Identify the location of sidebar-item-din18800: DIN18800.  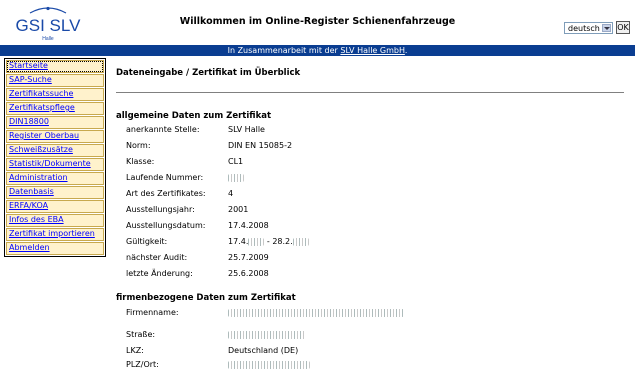
(55, 122).